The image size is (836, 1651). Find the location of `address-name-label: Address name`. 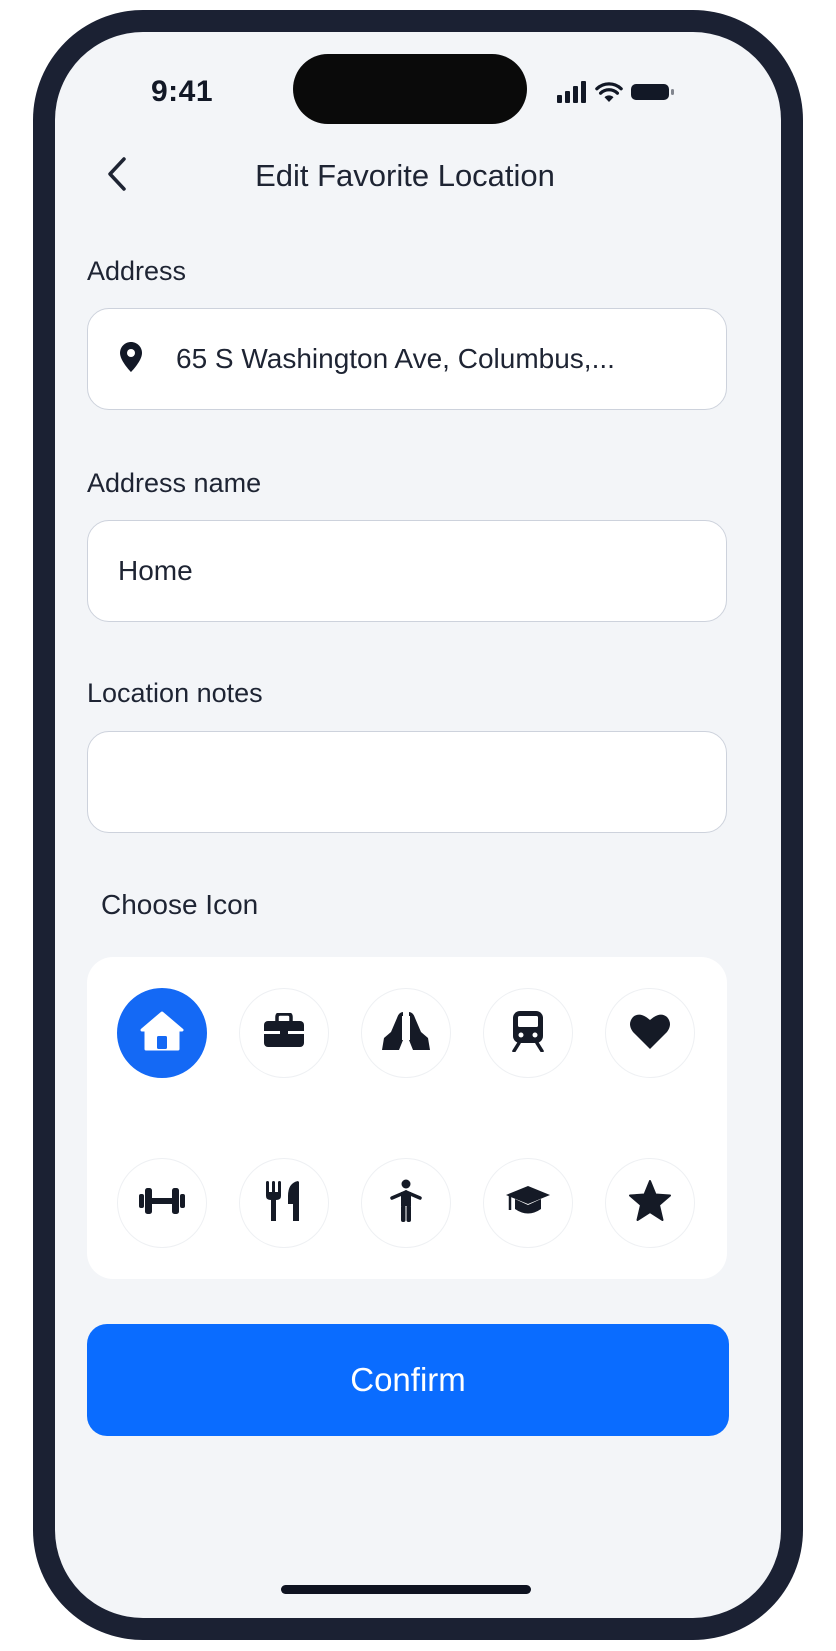

address-name-label: Address name is located at coordinates (174, 483).